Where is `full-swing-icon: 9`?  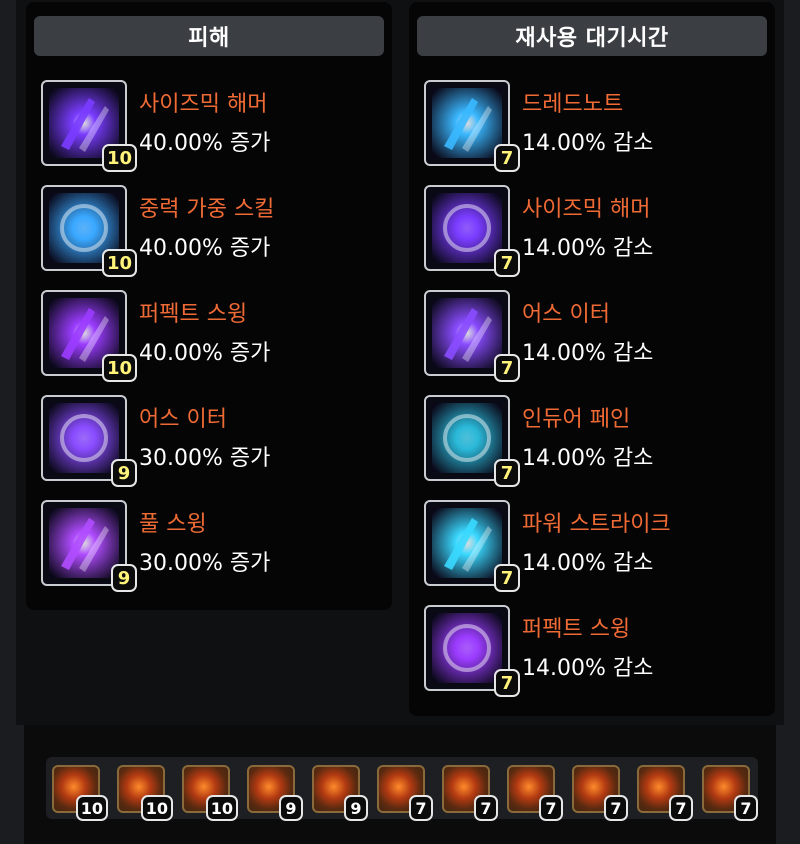 full-swing-icon: 9 is located at coordinates (89, 546).